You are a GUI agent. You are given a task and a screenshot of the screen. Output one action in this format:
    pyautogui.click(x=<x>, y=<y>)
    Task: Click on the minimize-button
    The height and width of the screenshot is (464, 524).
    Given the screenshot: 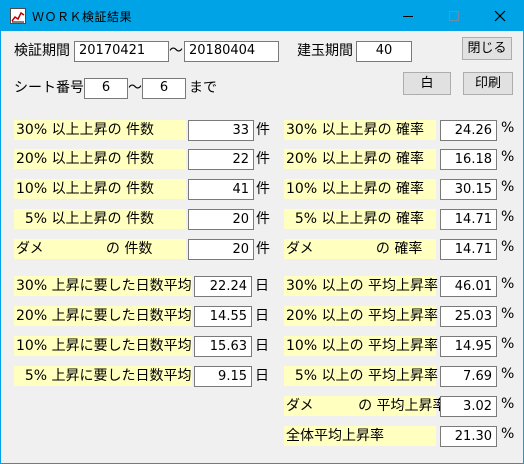 What is the action you would take?
    pyautogui.click(x=408, y=16)
    